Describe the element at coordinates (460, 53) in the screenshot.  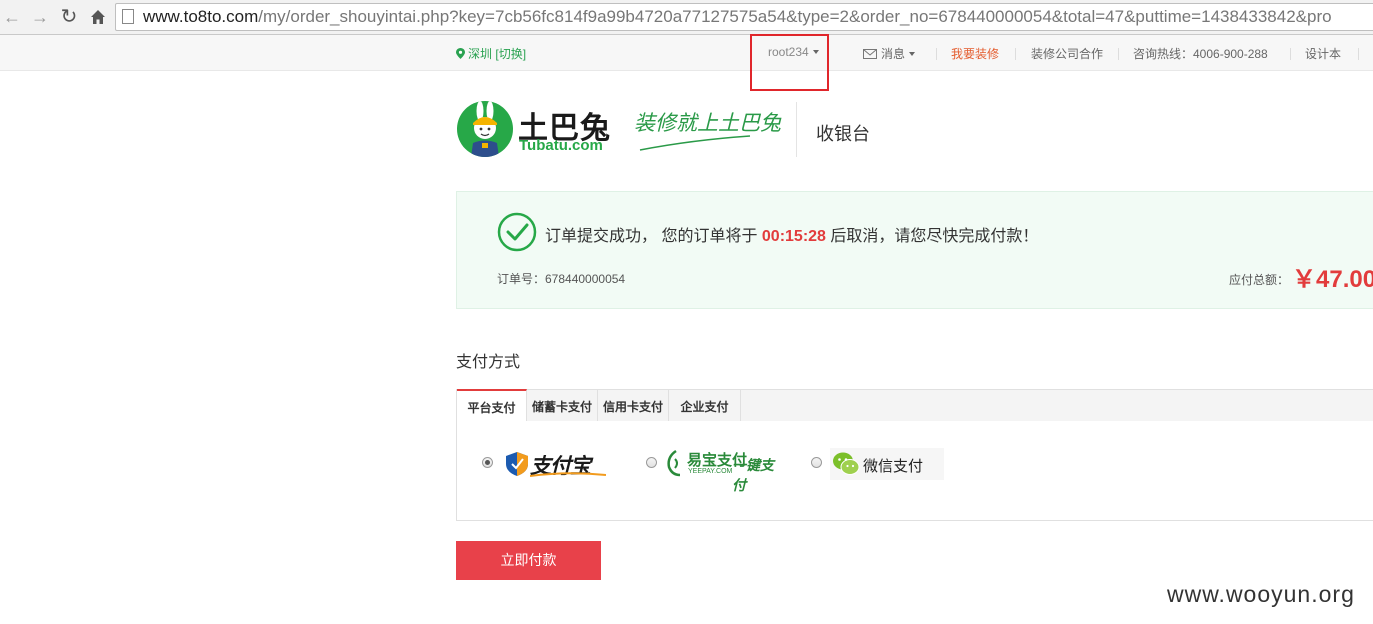
I see `location-pin-icon` at that location.